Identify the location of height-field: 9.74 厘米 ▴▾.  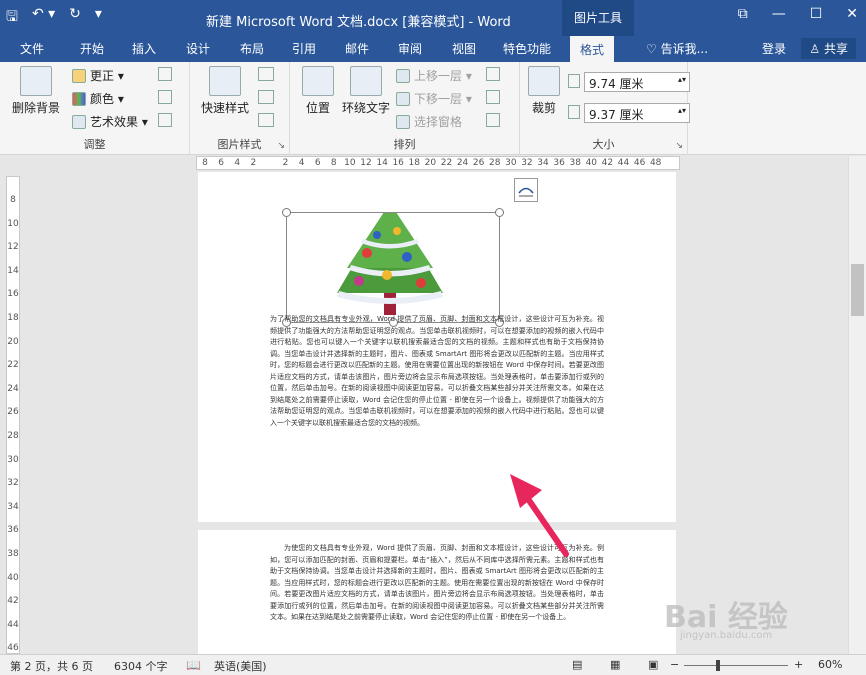
(637, 82).